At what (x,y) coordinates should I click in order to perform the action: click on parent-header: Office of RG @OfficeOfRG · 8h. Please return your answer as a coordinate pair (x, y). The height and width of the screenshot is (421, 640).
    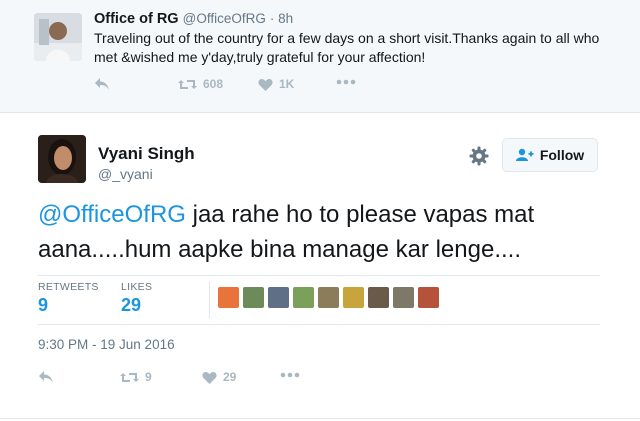
    Looking at the image, I should click on (193, 19).